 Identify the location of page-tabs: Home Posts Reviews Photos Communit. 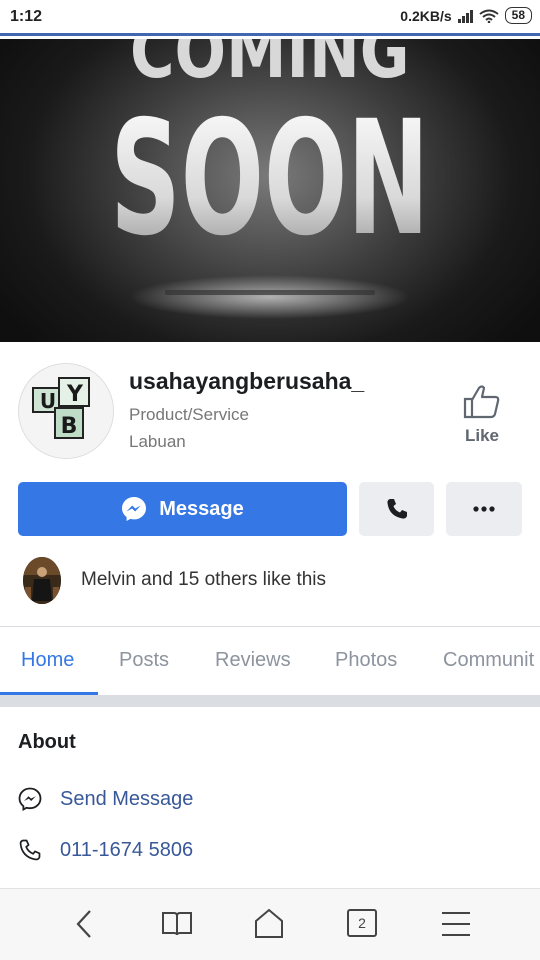
(270, 661).